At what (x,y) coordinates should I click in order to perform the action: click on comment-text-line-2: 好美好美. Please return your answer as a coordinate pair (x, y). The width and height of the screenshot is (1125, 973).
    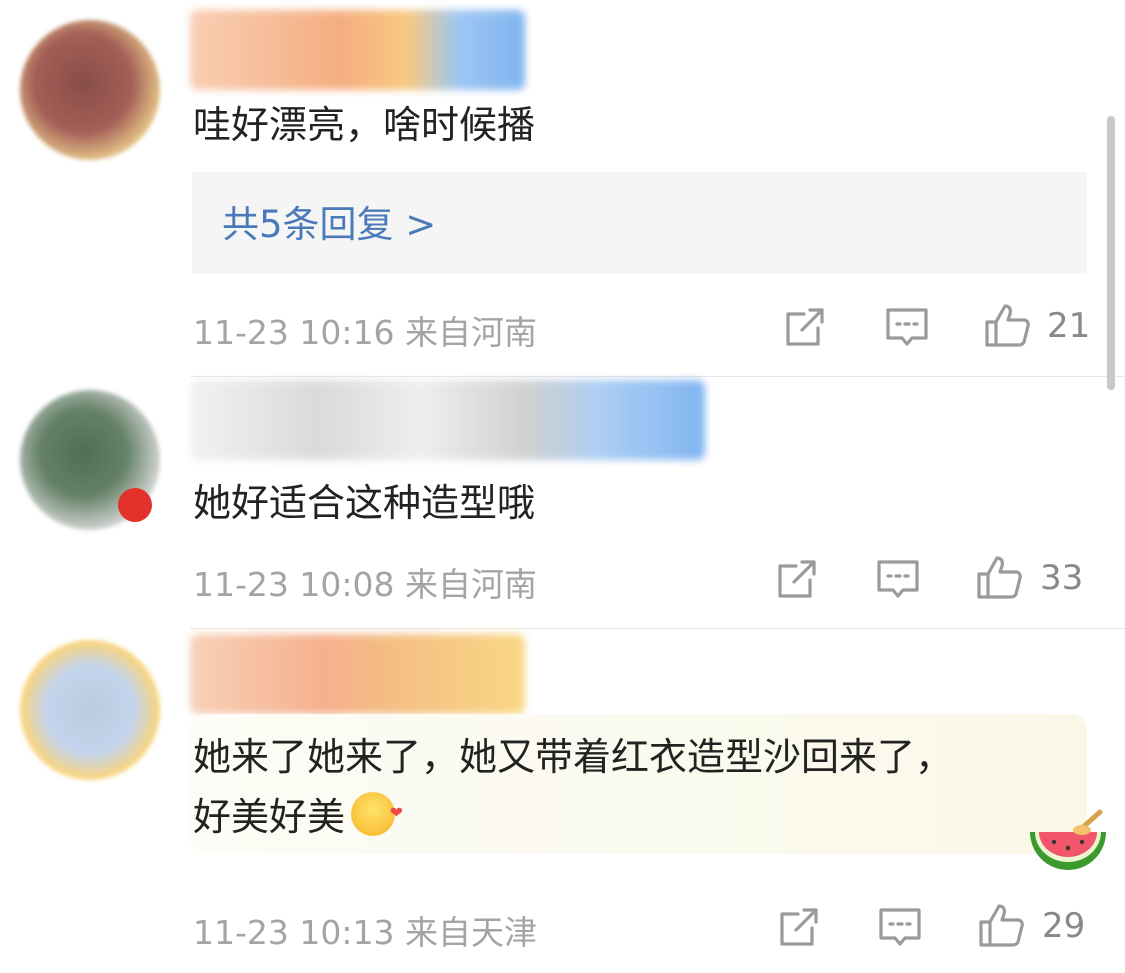
    Looking at the image, I should click on (298, 815).